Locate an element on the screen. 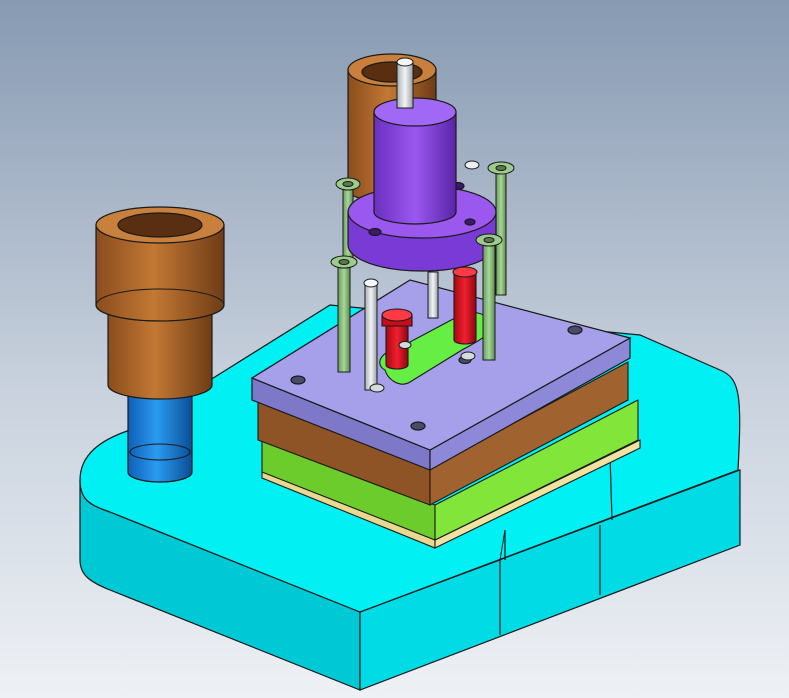 The width and height of the screenshot is (789, 698). shank-pin is located at coordinates (405, 83).